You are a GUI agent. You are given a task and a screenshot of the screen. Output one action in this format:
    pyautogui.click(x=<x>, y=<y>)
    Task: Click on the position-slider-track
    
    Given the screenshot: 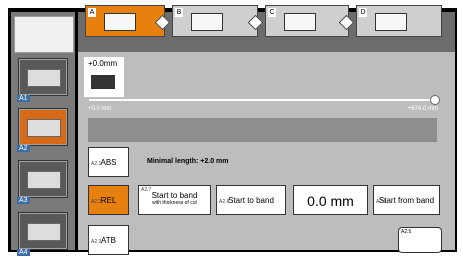 What is the action you would take?
    pyautogui.click(x=260, y=100)
    